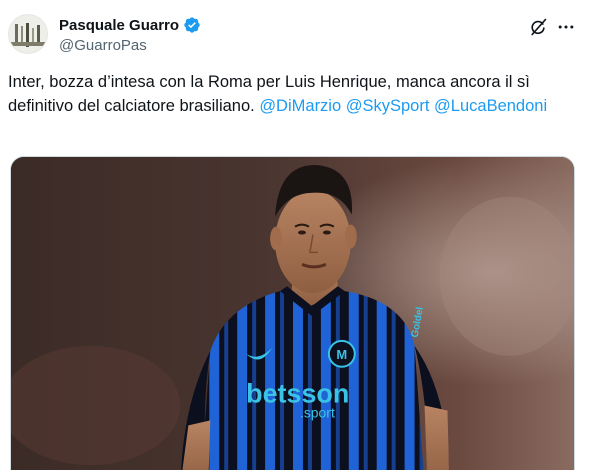 The height and width of the screenshot is (470, 591). What do you see at coordinates (103, 45) in the screenshot?
I see `author-handle: @GuarroPas` at bounding box center [103, 45].